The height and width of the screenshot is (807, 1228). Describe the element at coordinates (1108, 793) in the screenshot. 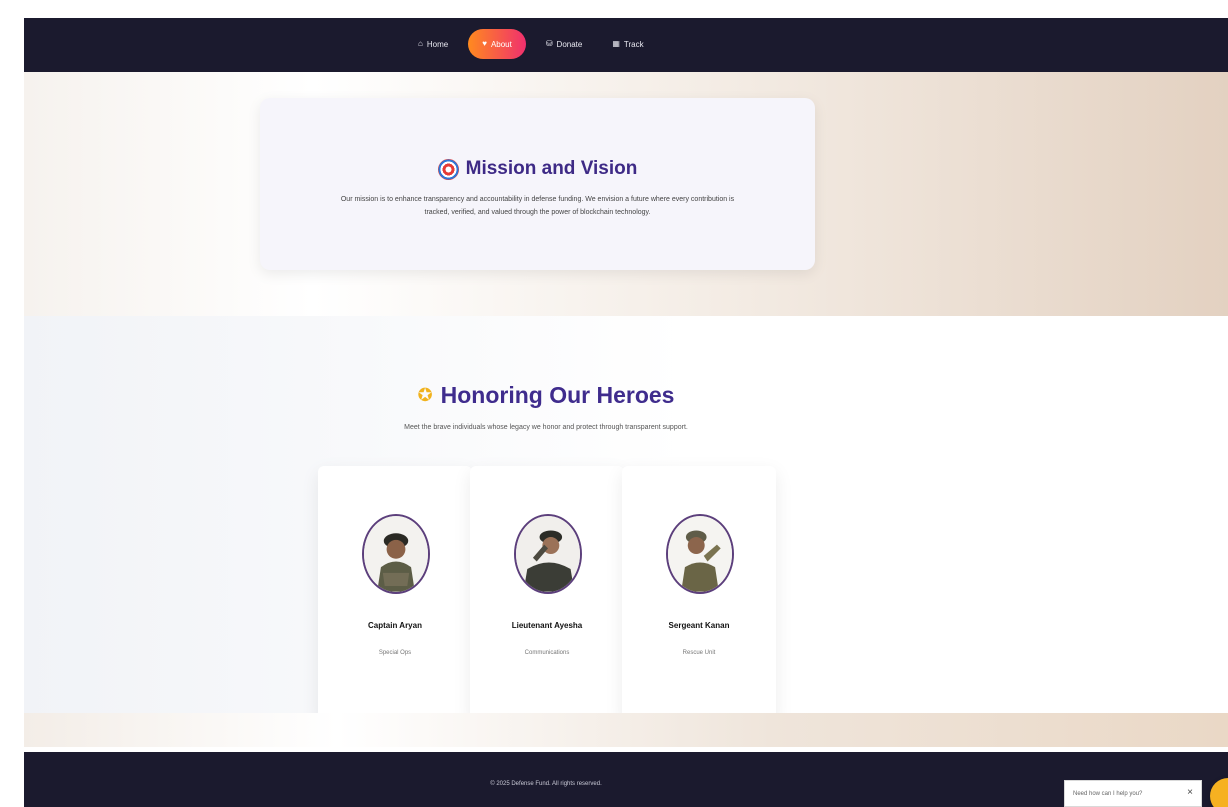

I see `chat-placeholder: Need how can I help you?` at that location.